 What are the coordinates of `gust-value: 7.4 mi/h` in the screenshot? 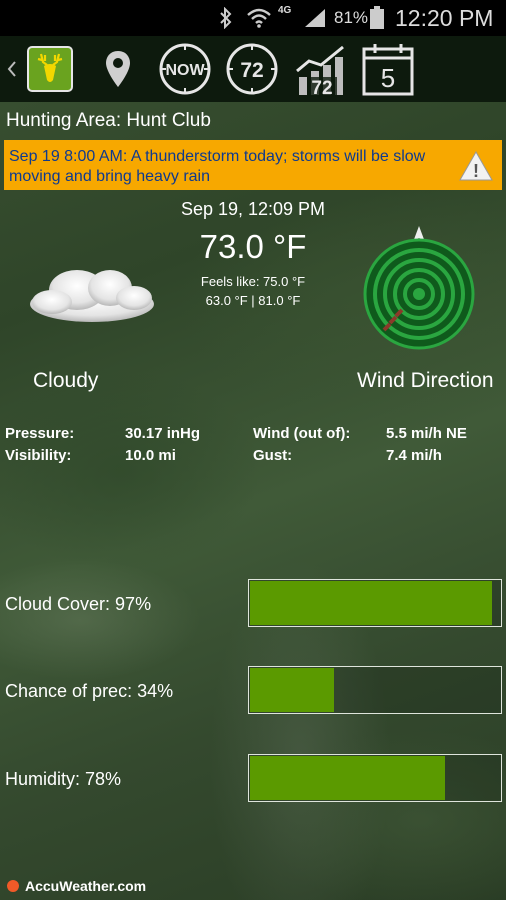 It's located at (414, 455).